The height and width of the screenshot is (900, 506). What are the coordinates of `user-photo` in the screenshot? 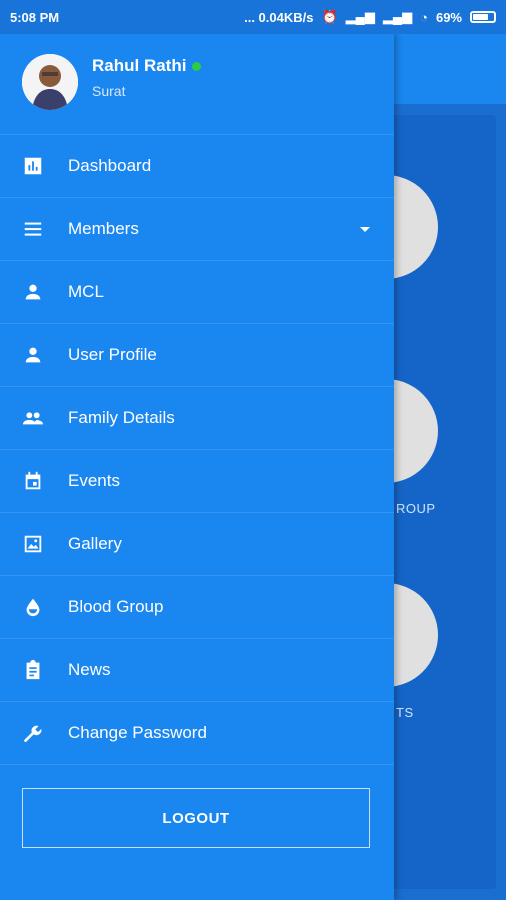 It's located at (50, 82).